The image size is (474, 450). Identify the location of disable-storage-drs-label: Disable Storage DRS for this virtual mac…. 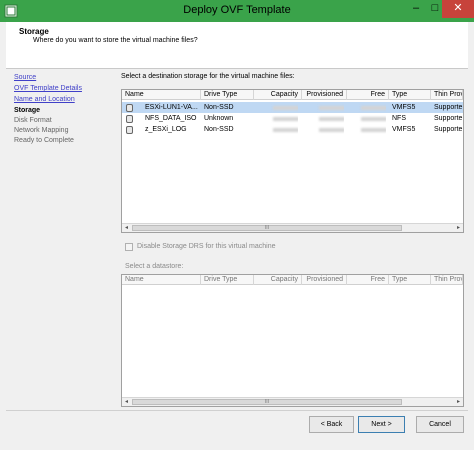
(206, 246).